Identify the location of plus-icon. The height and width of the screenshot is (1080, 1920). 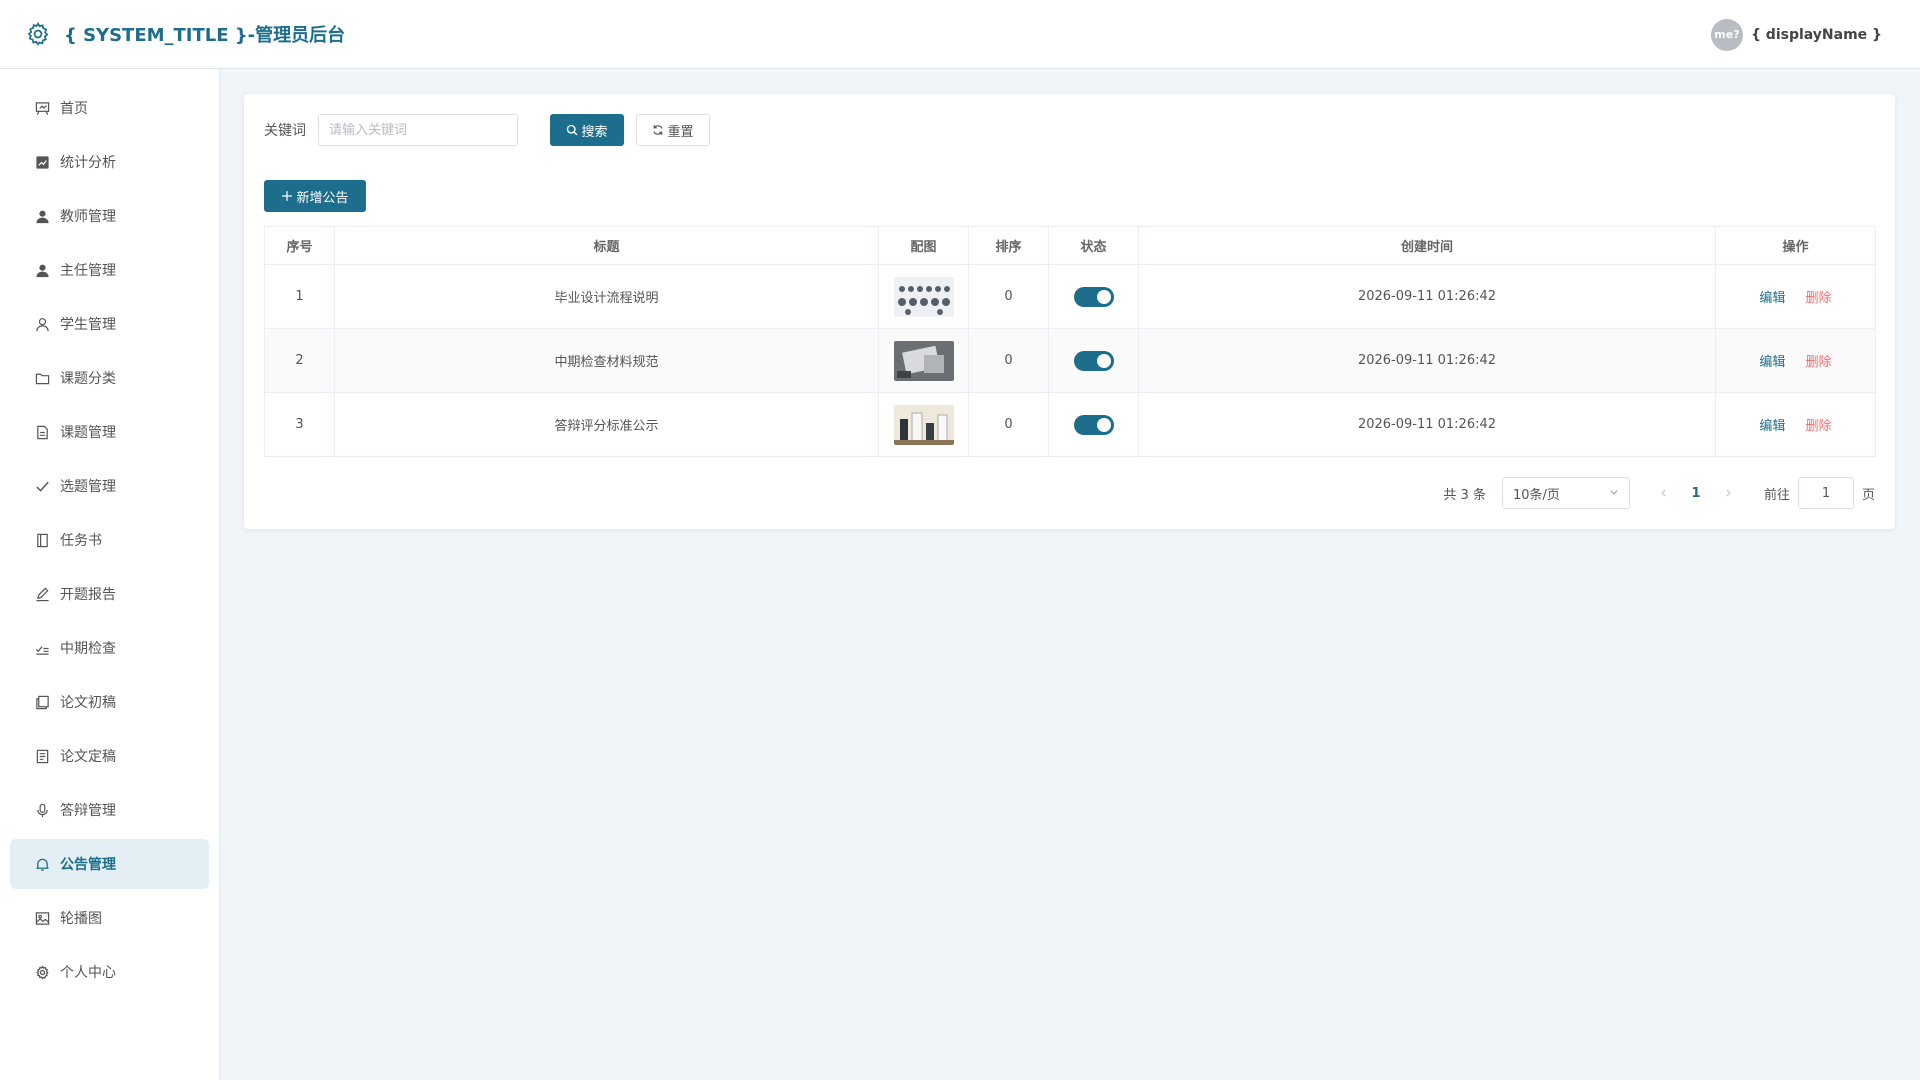
(287, 196).